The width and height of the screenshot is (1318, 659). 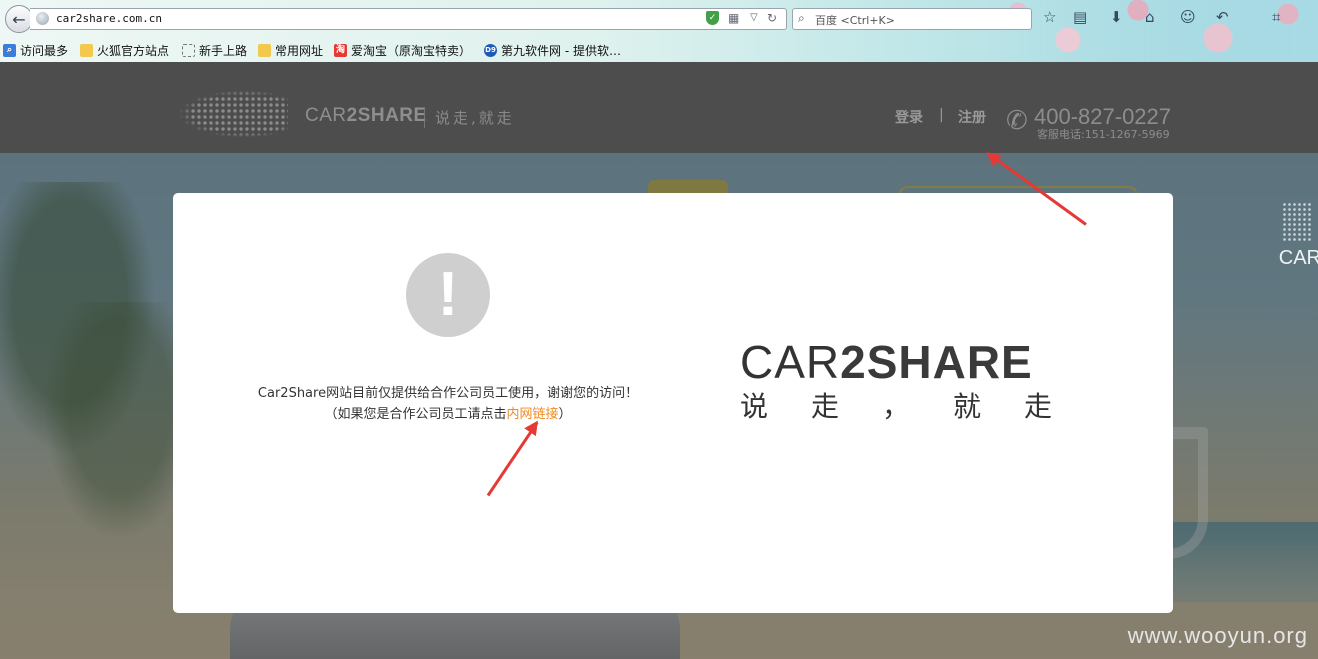 What do you see at coordinates (1049, 17) in the screenshot?
I see `bookmark-star-icon: ☆` at bounding box center [1049, 17].